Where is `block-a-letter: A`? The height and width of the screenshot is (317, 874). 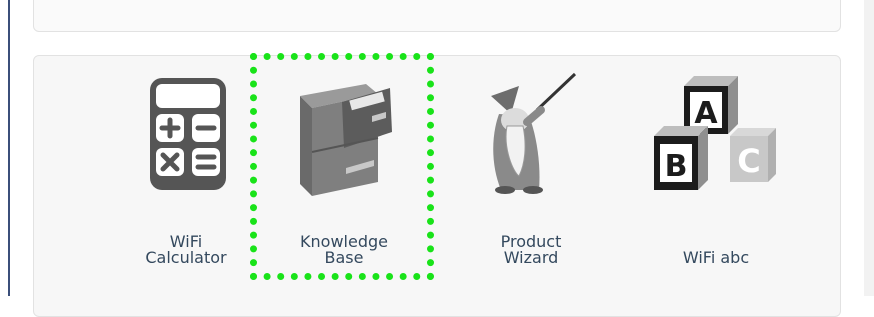
block-a-letter: A is located at coordinates (706, 113).